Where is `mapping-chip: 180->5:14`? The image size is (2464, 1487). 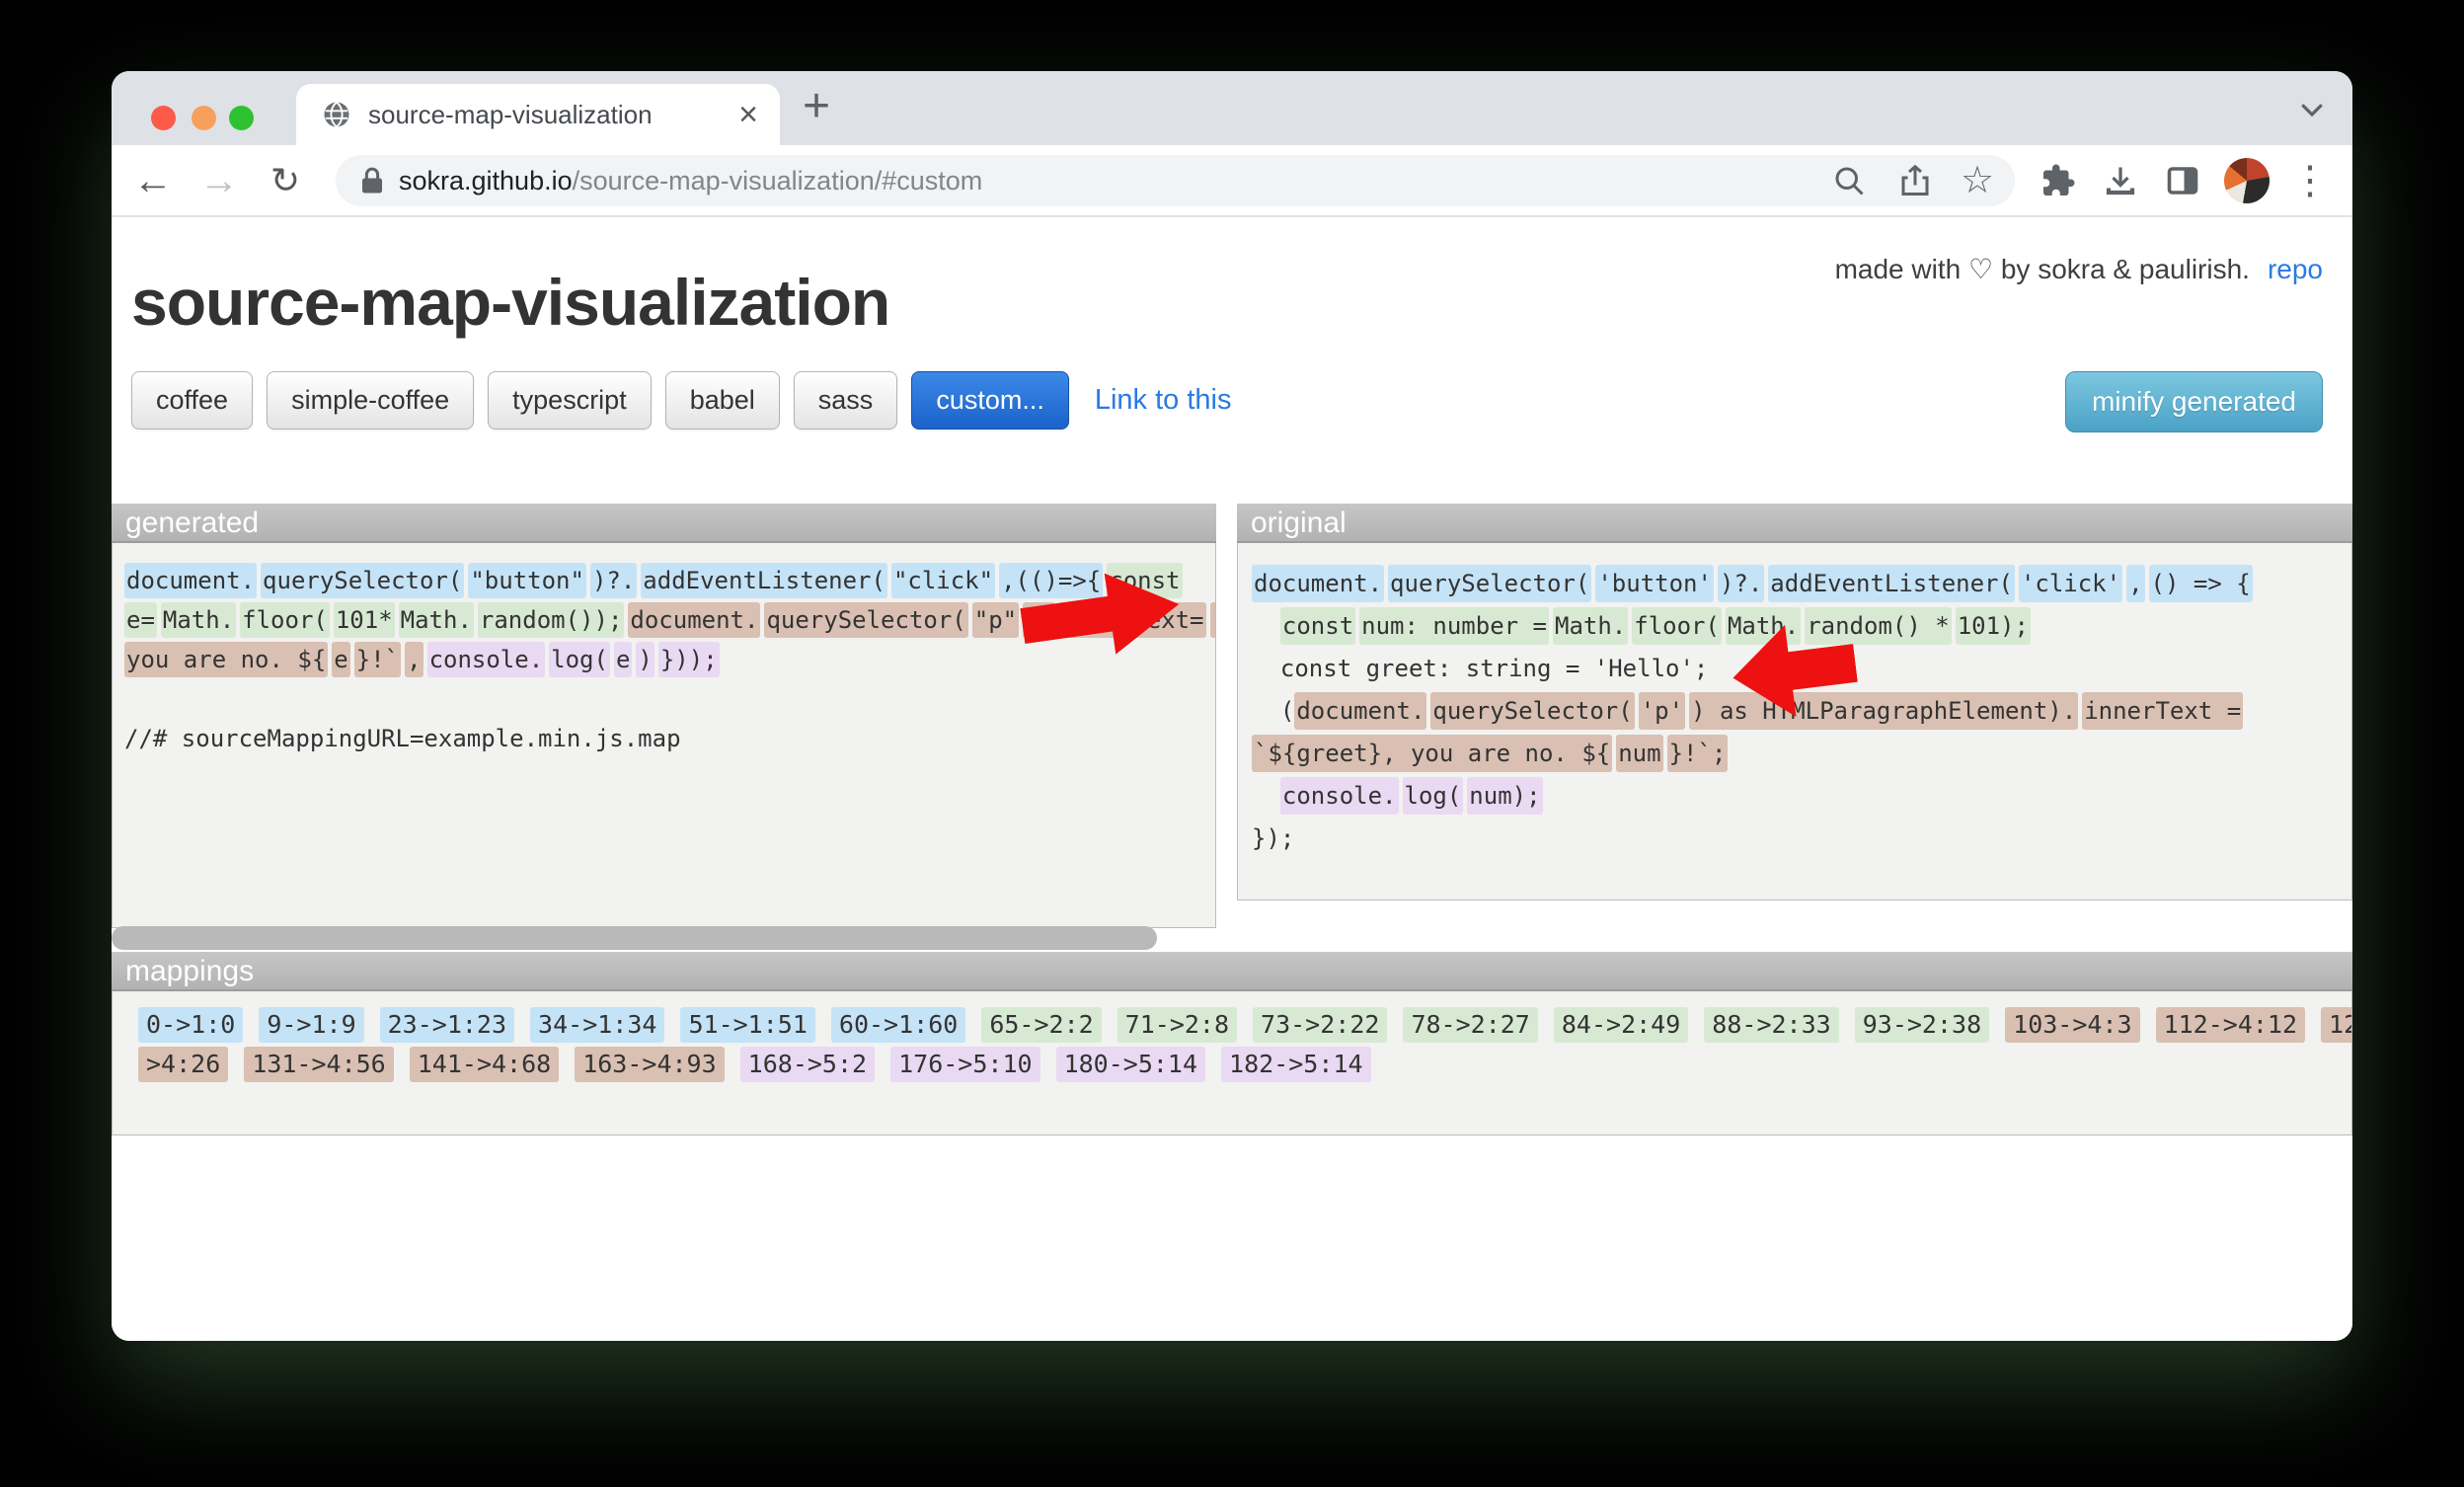 mapping-chip: 180->5:14 is located at coordinates (1130, 1064).